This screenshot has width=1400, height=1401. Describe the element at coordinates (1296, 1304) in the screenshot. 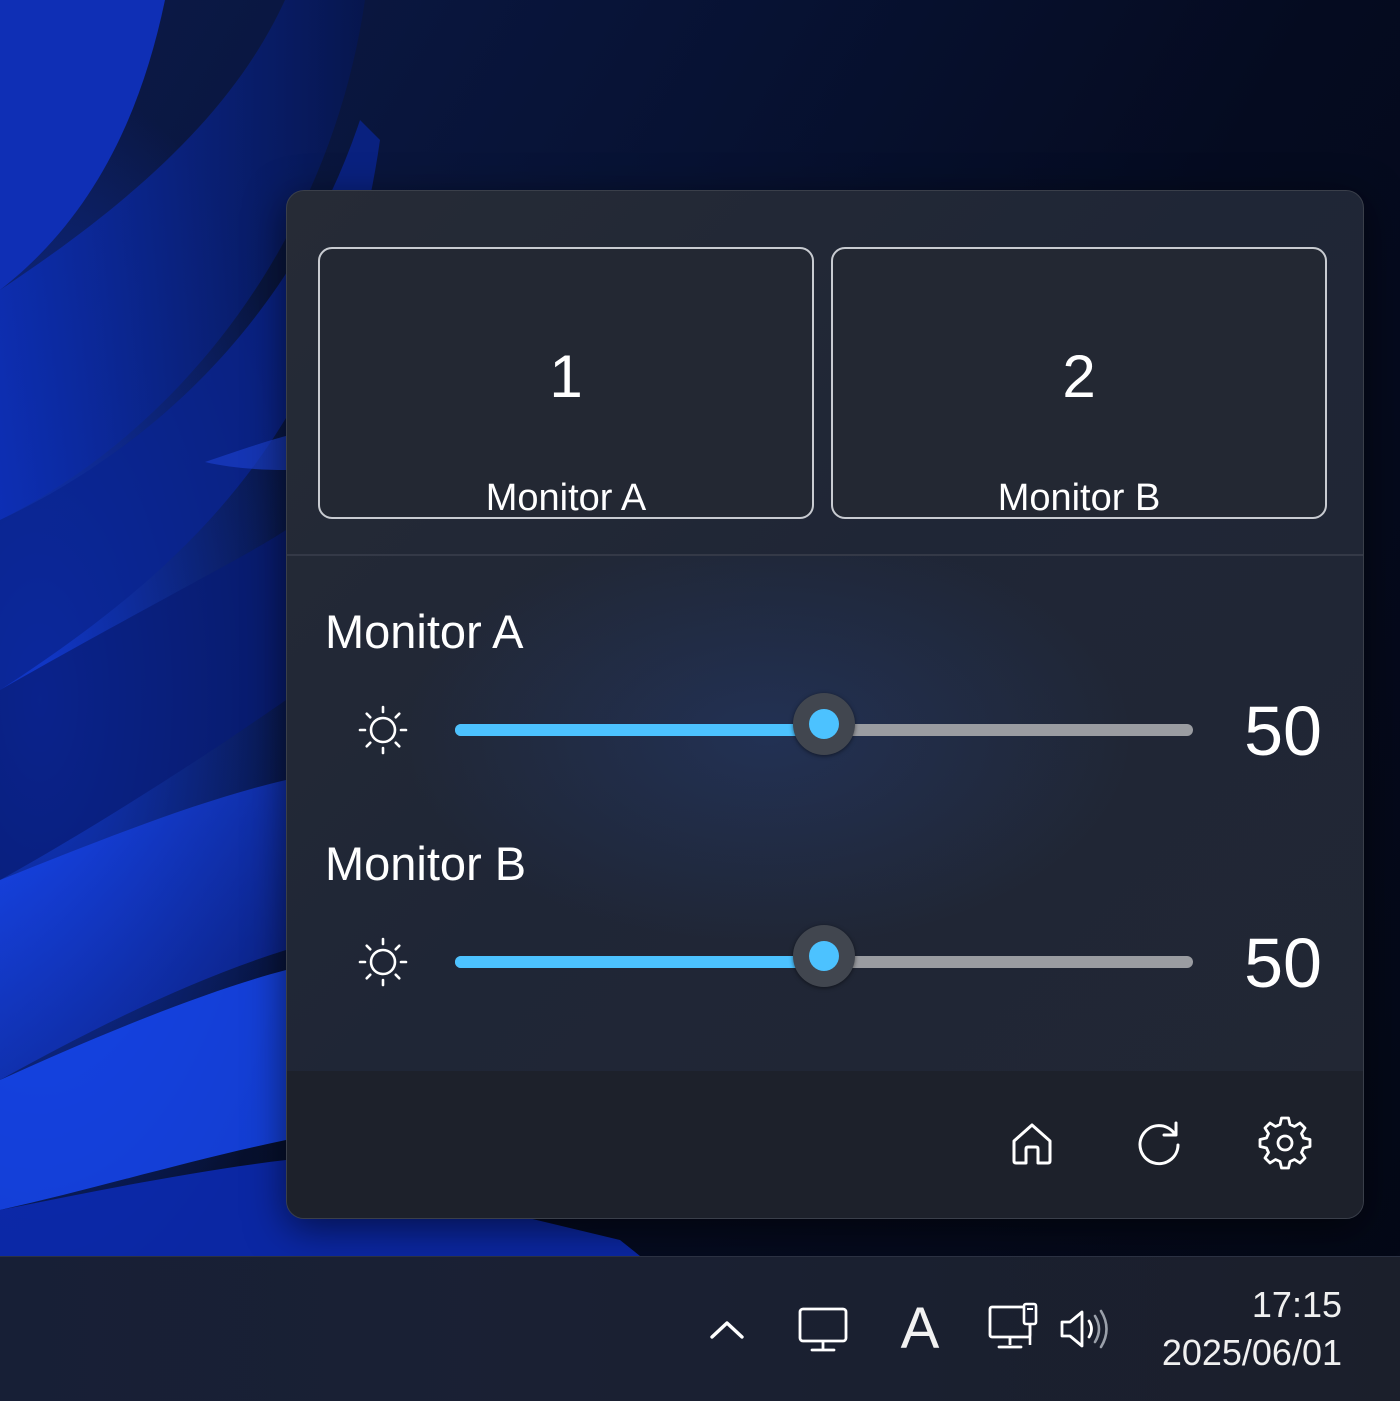

I see `clock-time: 17:15` at that location.